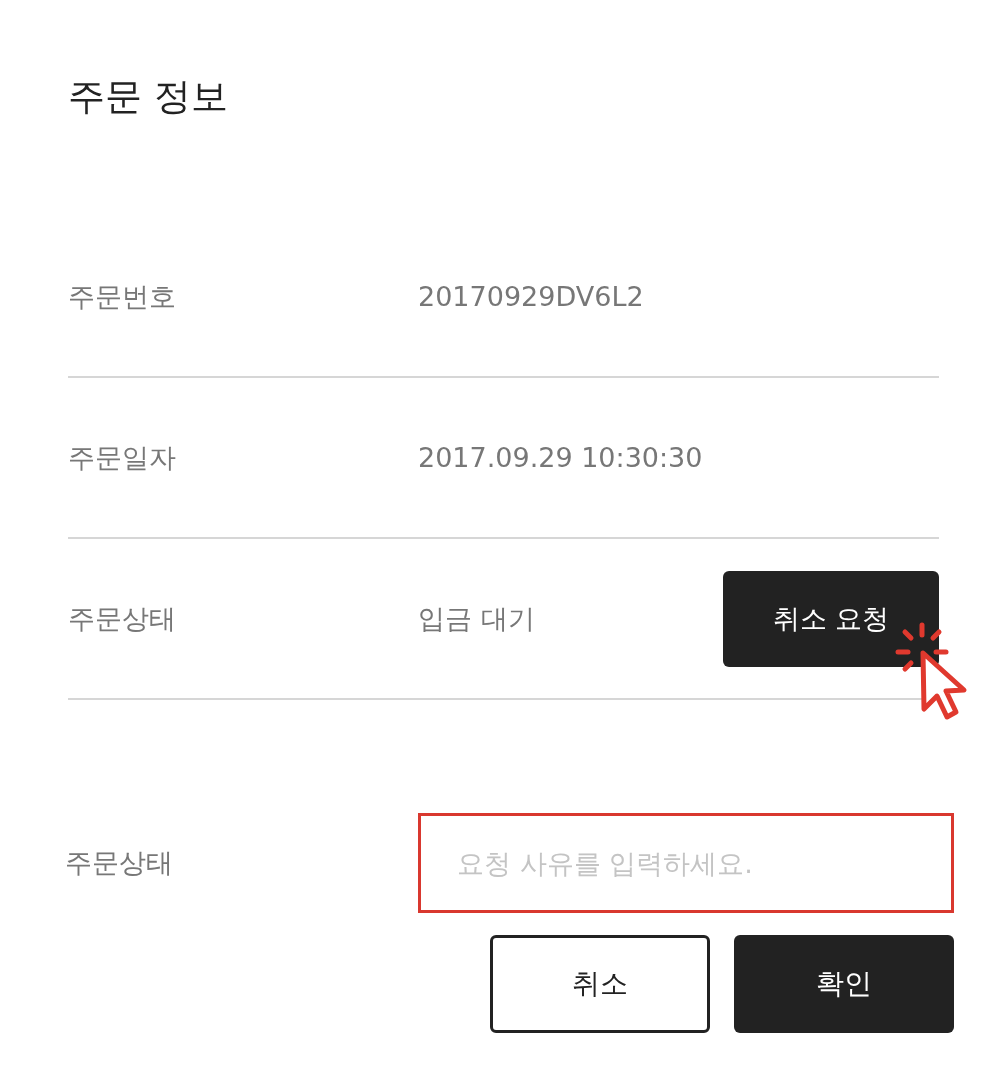 Image resolution: width=1000 pixels, height=1067 pixels. Describe the element at coordinates (122, 457) in the screenshot. I see `field-label: 주문일자` at that location.